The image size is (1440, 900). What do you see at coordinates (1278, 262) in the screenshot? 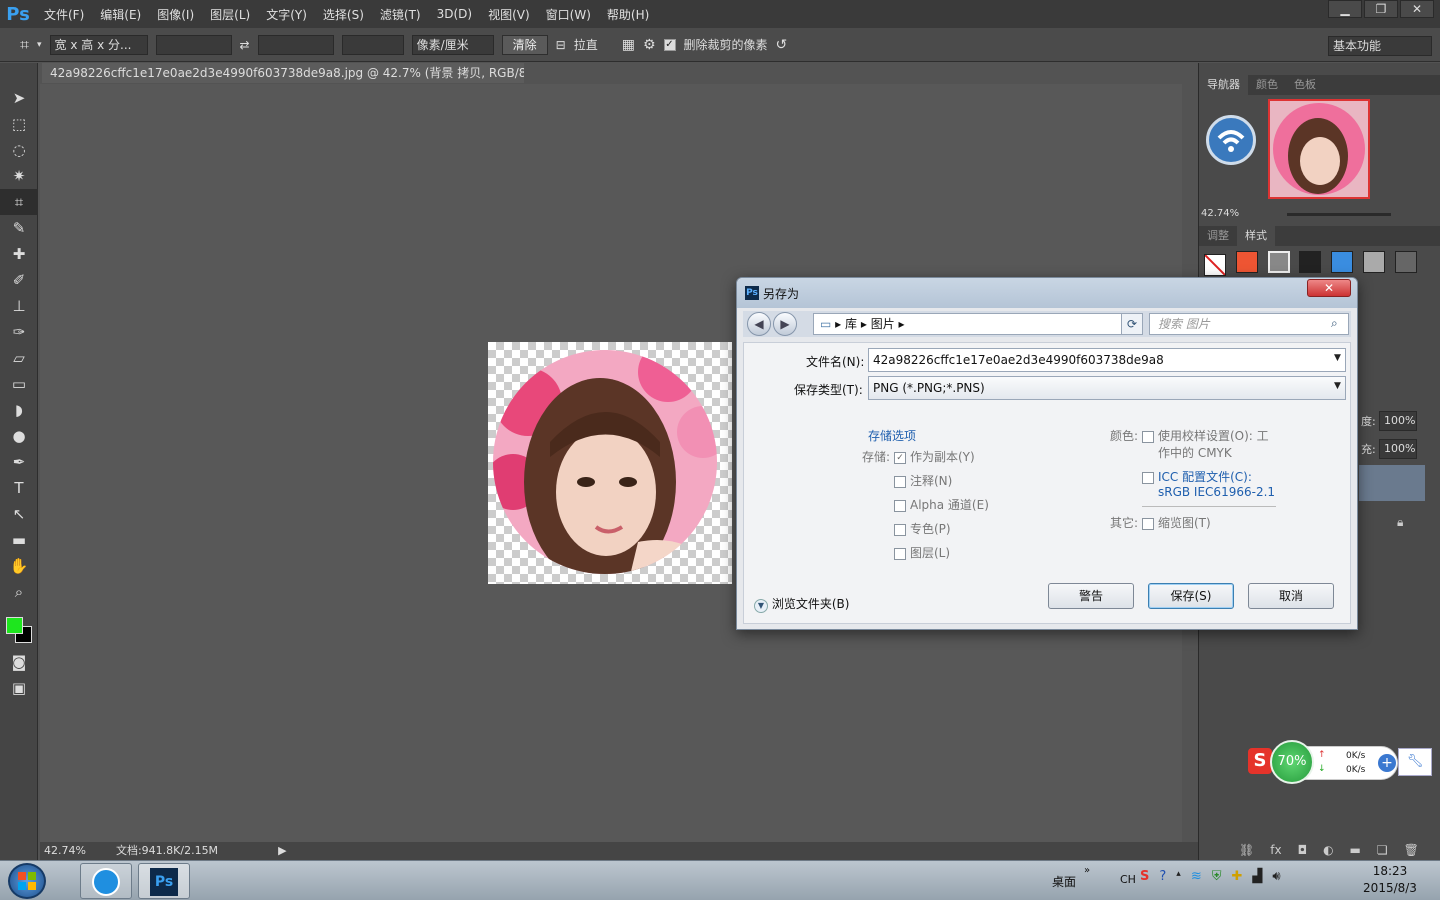
I see `style-outline` at bounding box center [1278, 262].